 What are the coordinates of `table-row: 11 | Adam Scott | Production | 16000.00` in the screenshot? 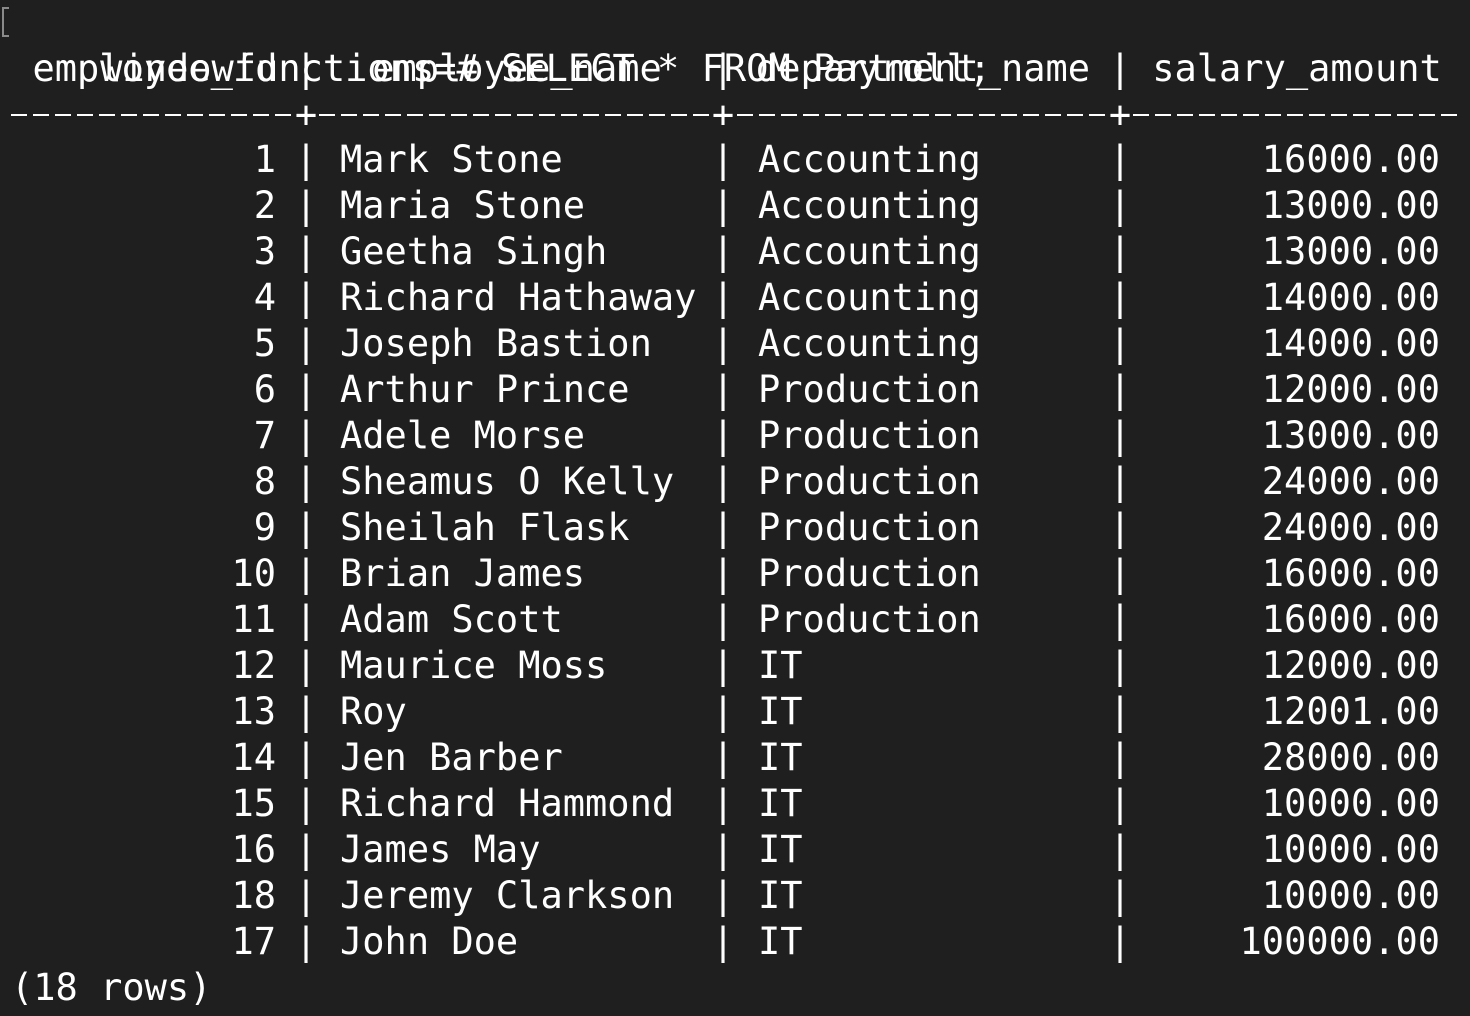 It's located at (735, 620).